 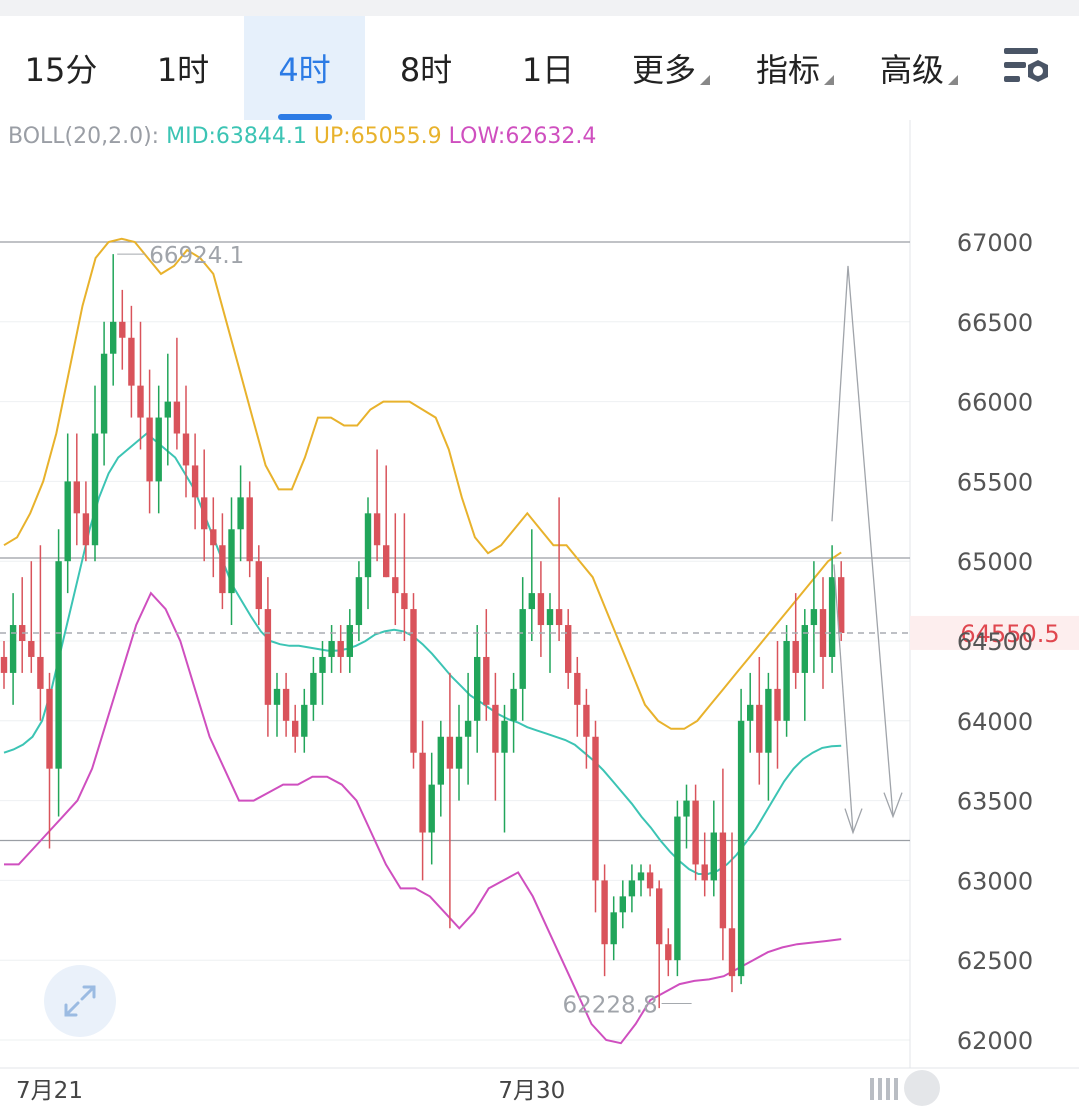 I want to click on tab-8h: 8时, so click(x=426, y=68).